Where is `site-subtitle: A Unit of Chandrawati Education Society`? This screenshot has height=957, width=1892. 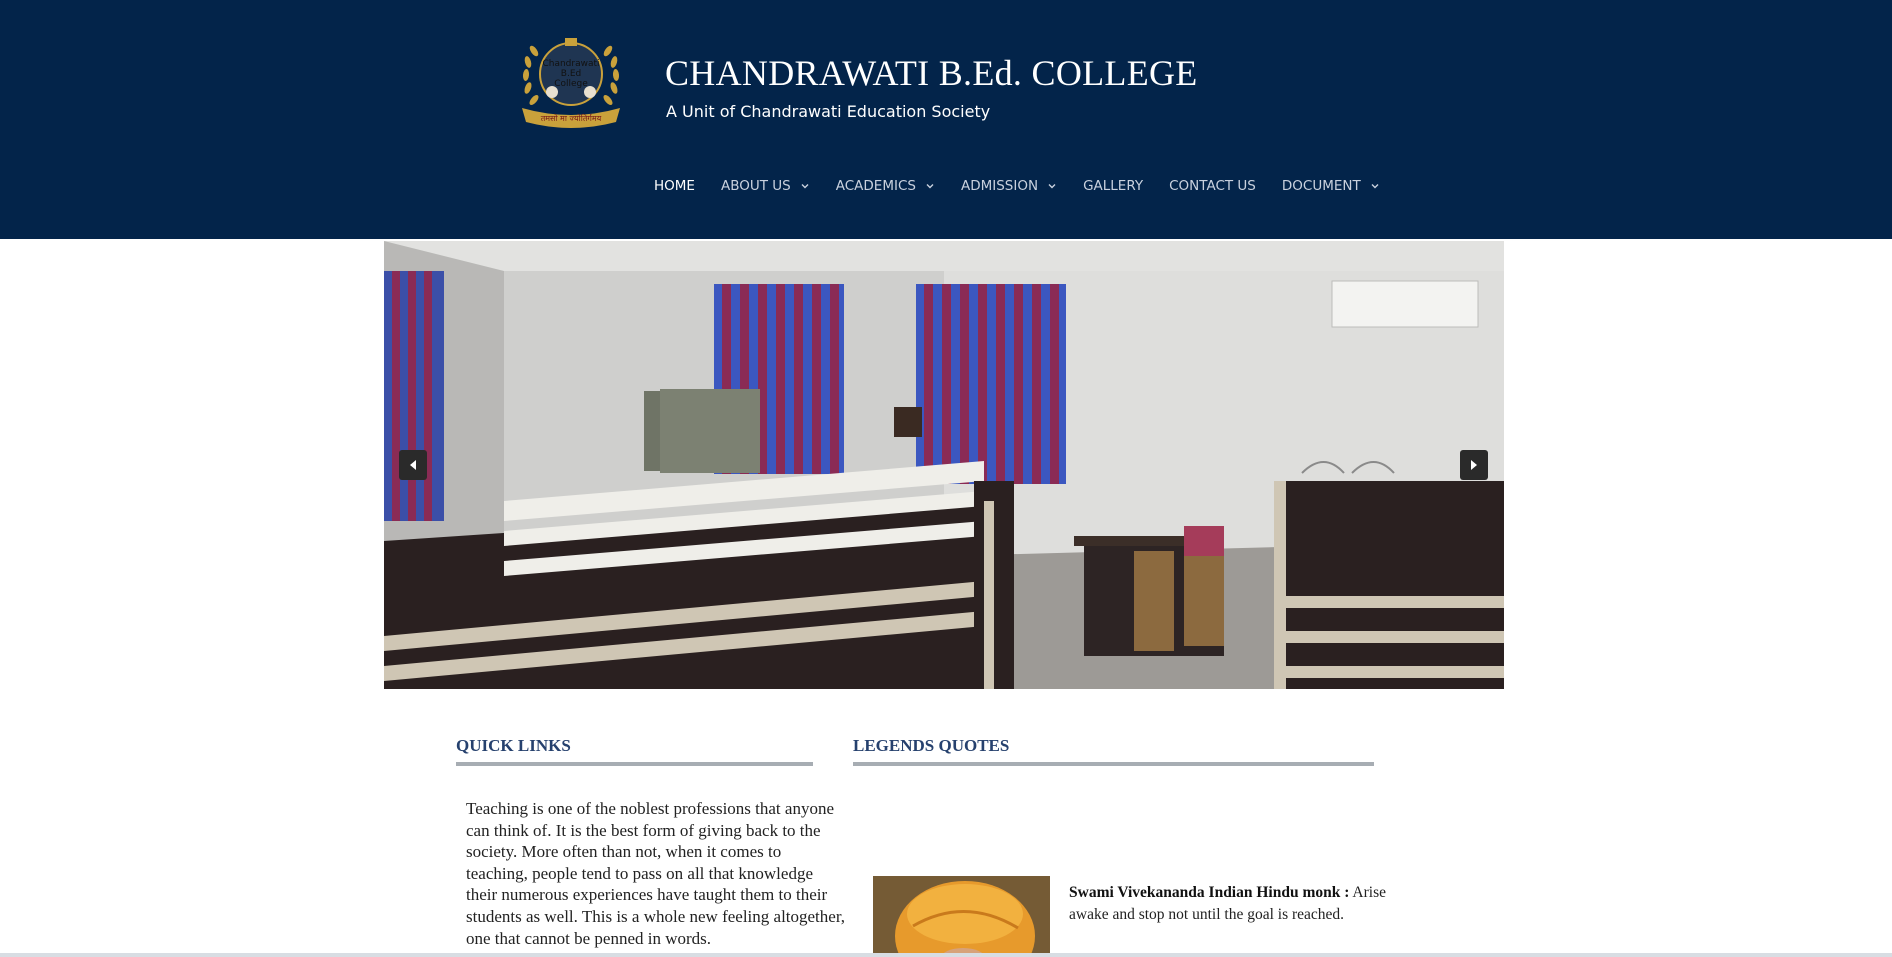
site-subtitle: A Unit of Chandrawati Education Society is located at coordinates (828, 111).